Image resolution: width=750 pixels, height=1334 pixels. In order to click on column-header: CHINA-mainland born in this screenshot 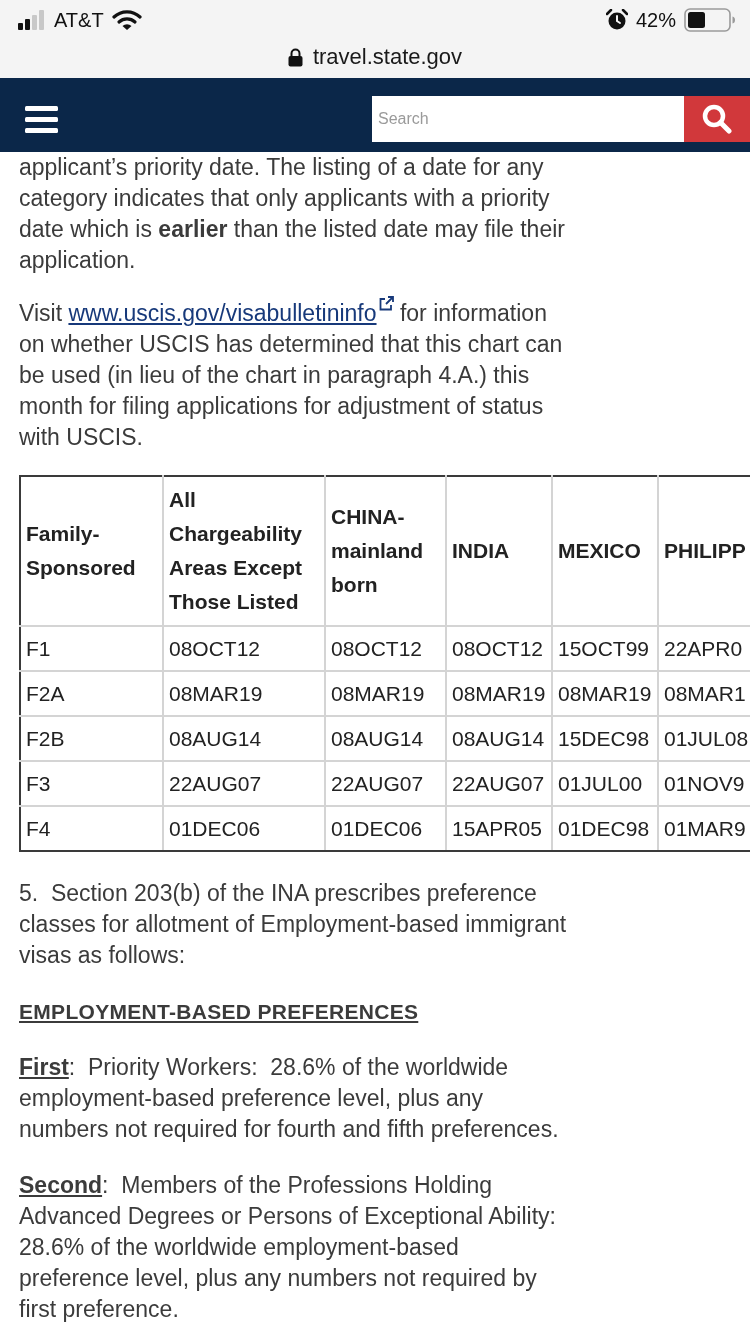, I will do `click(385, 551)`.